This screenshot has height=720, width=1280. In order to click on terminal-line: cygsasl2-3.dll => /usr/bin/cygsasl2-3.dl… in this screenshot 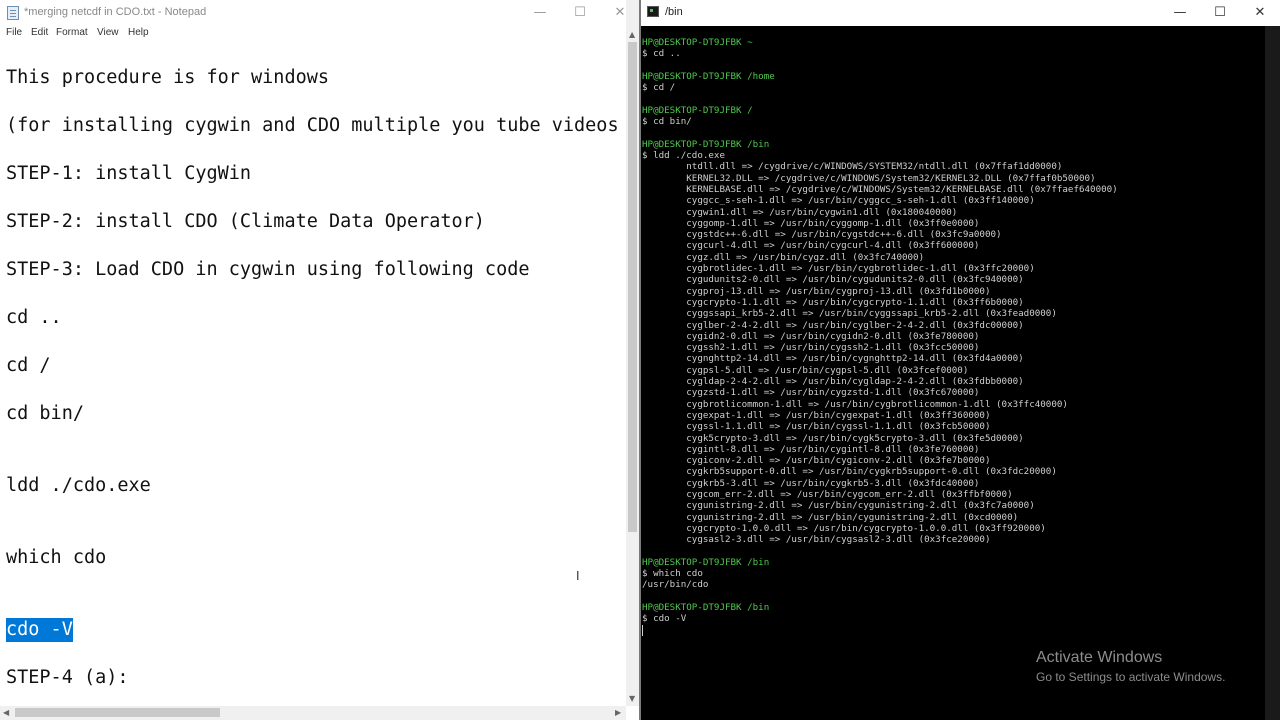, I will do `click(816, 540)`.